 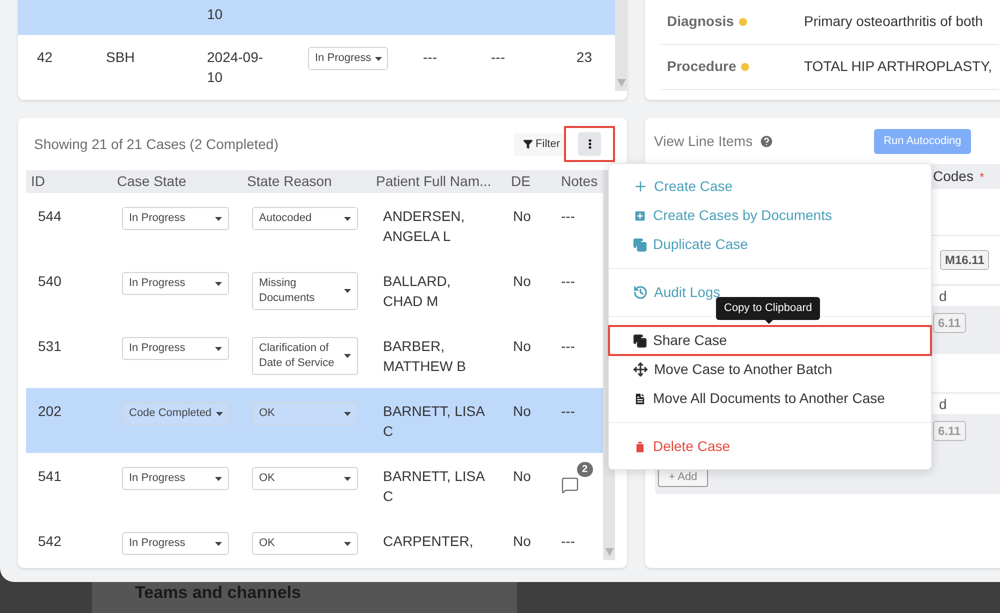 I want to click on square-plus-icon, so click(x=640, y=215).